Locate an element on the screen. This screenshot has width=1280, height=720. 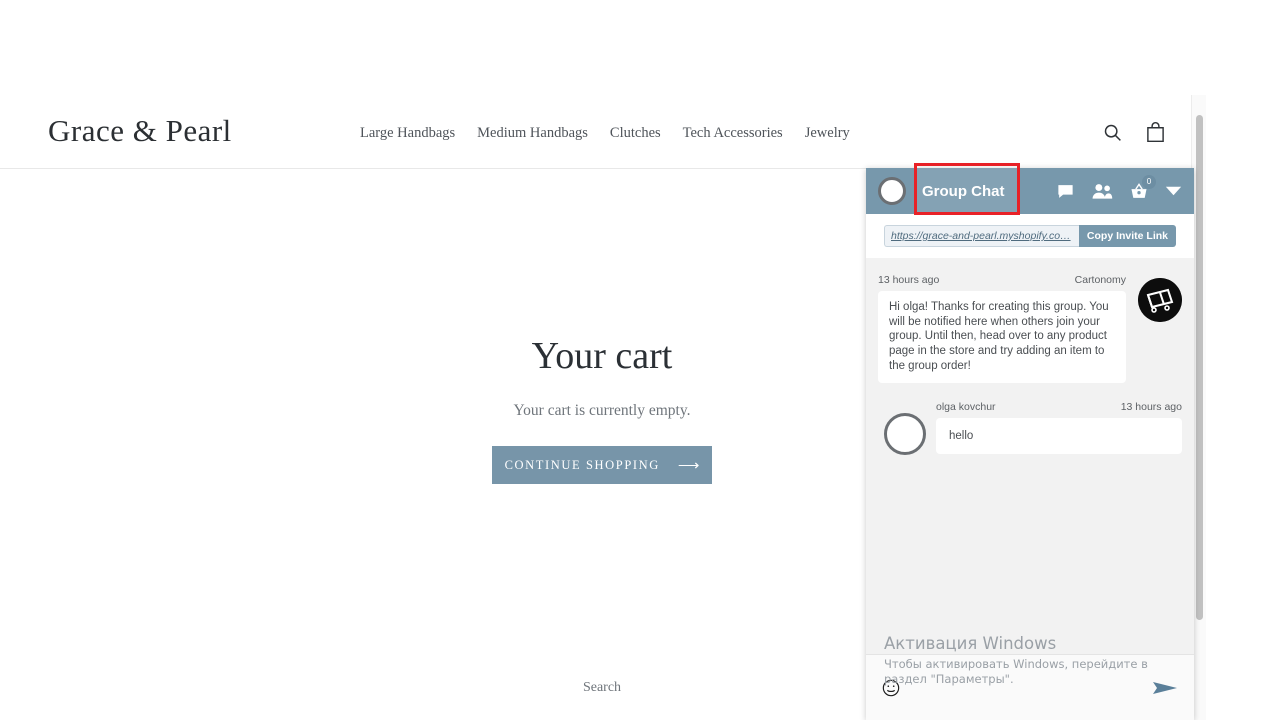
people-icon is located at coordinates (1102, 191).